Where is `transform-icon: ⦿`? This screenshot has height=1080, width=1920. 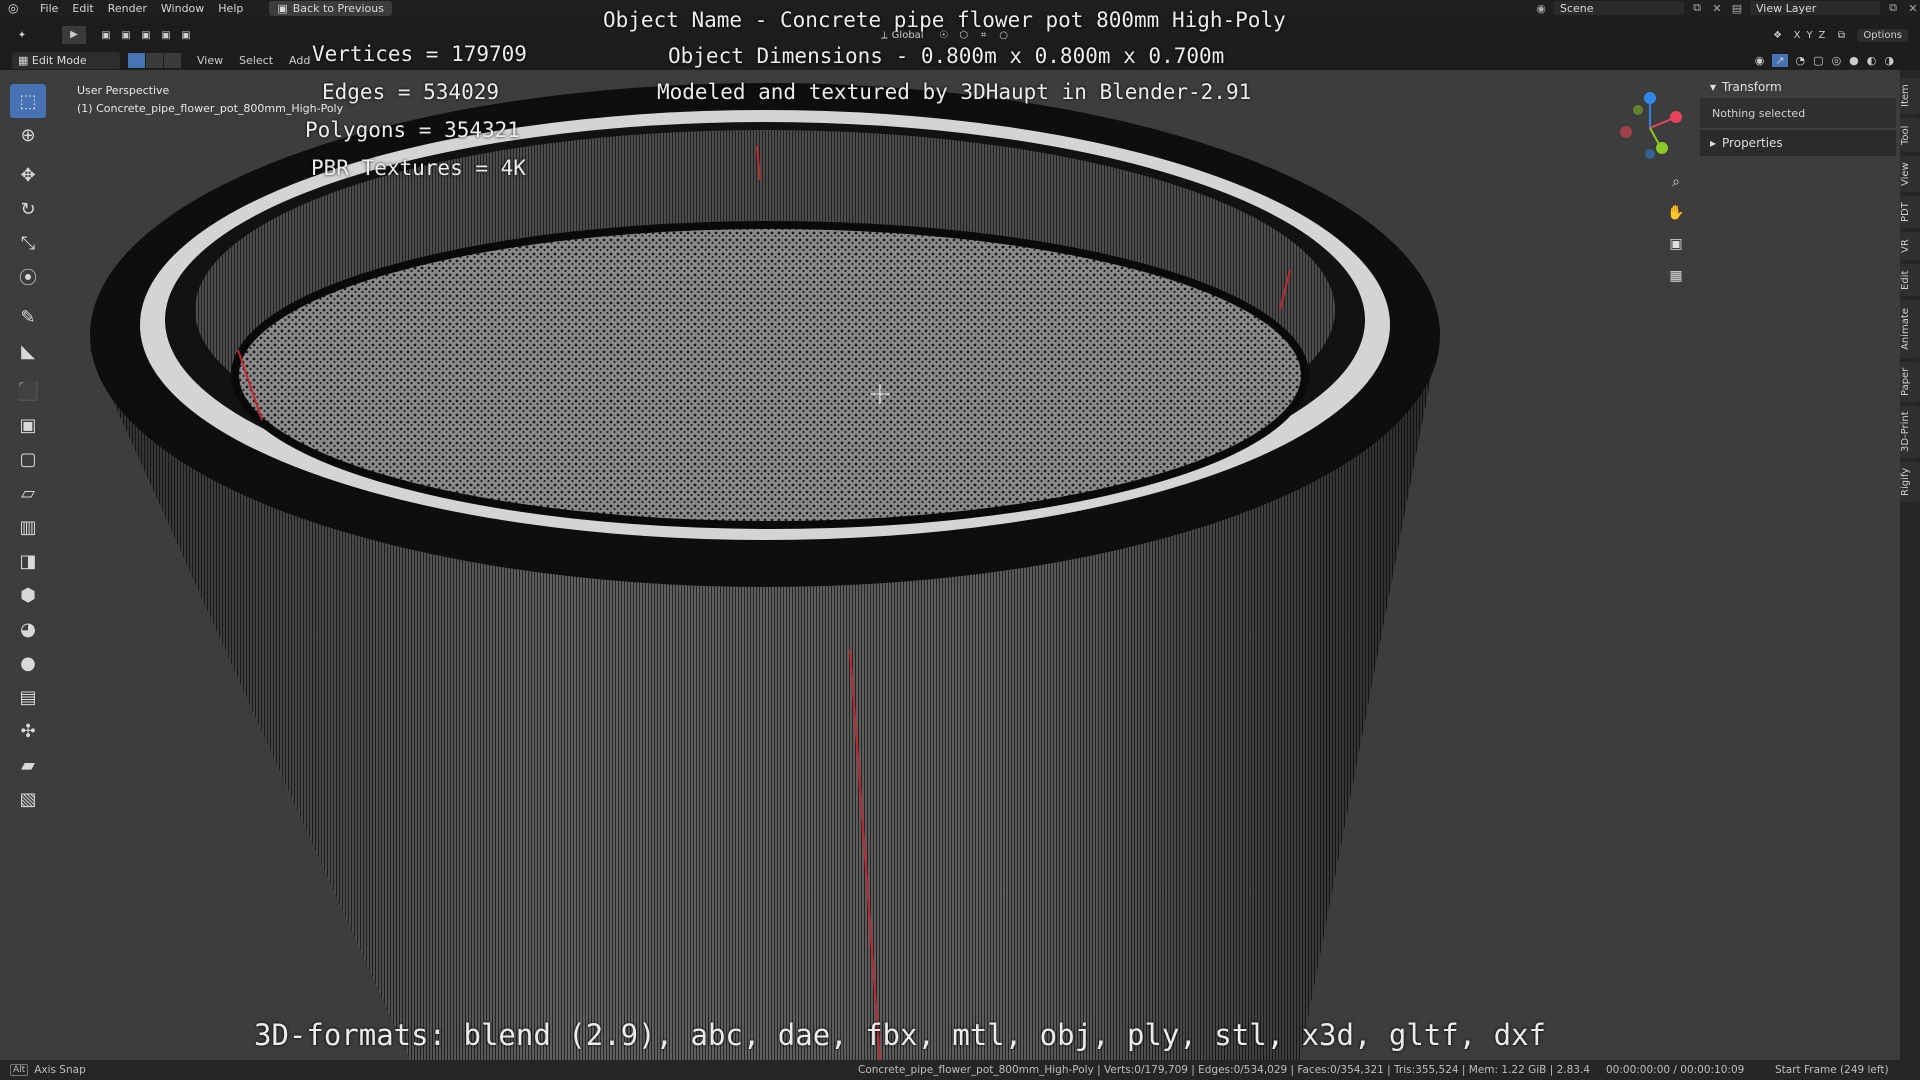
transform-icon: ⦿ is located at coordinates (28, 277).